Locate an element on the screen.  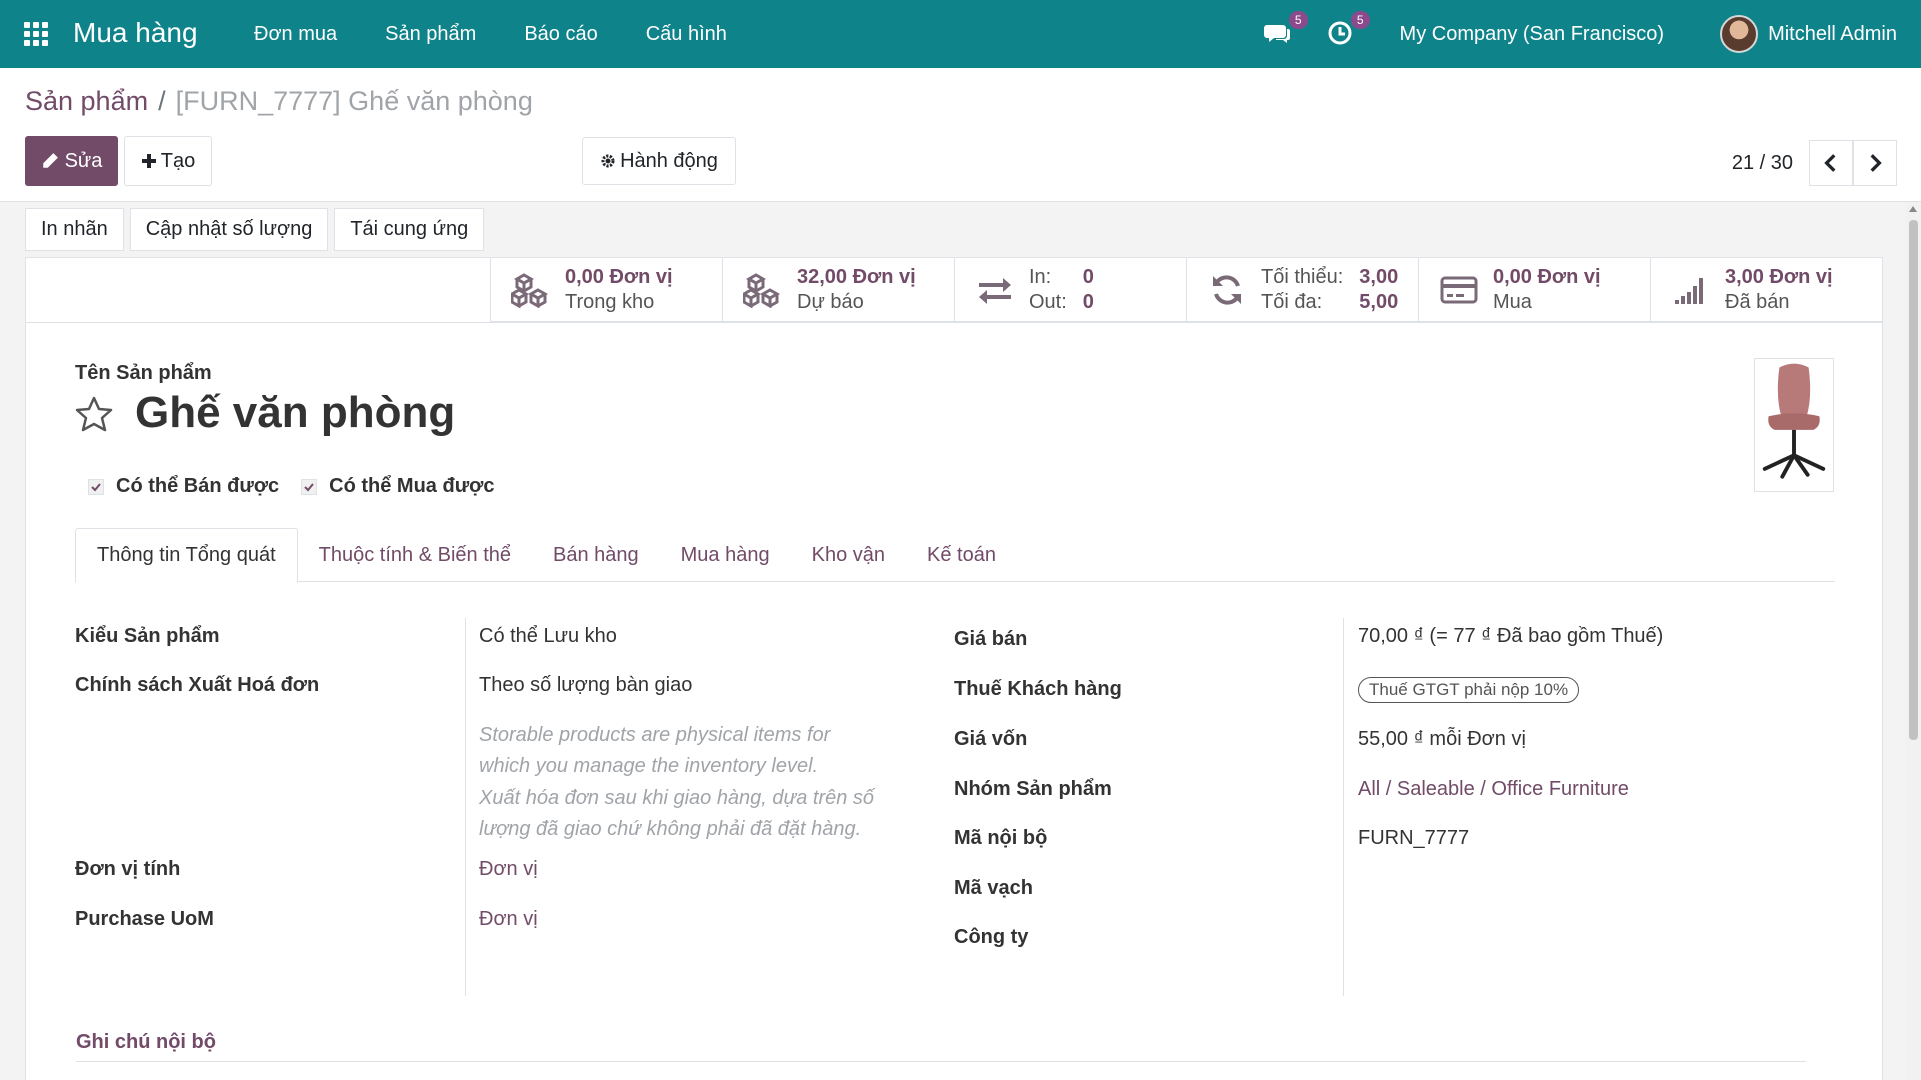
action-dropdown-button: Hành động is located at coordinates (659, 161).